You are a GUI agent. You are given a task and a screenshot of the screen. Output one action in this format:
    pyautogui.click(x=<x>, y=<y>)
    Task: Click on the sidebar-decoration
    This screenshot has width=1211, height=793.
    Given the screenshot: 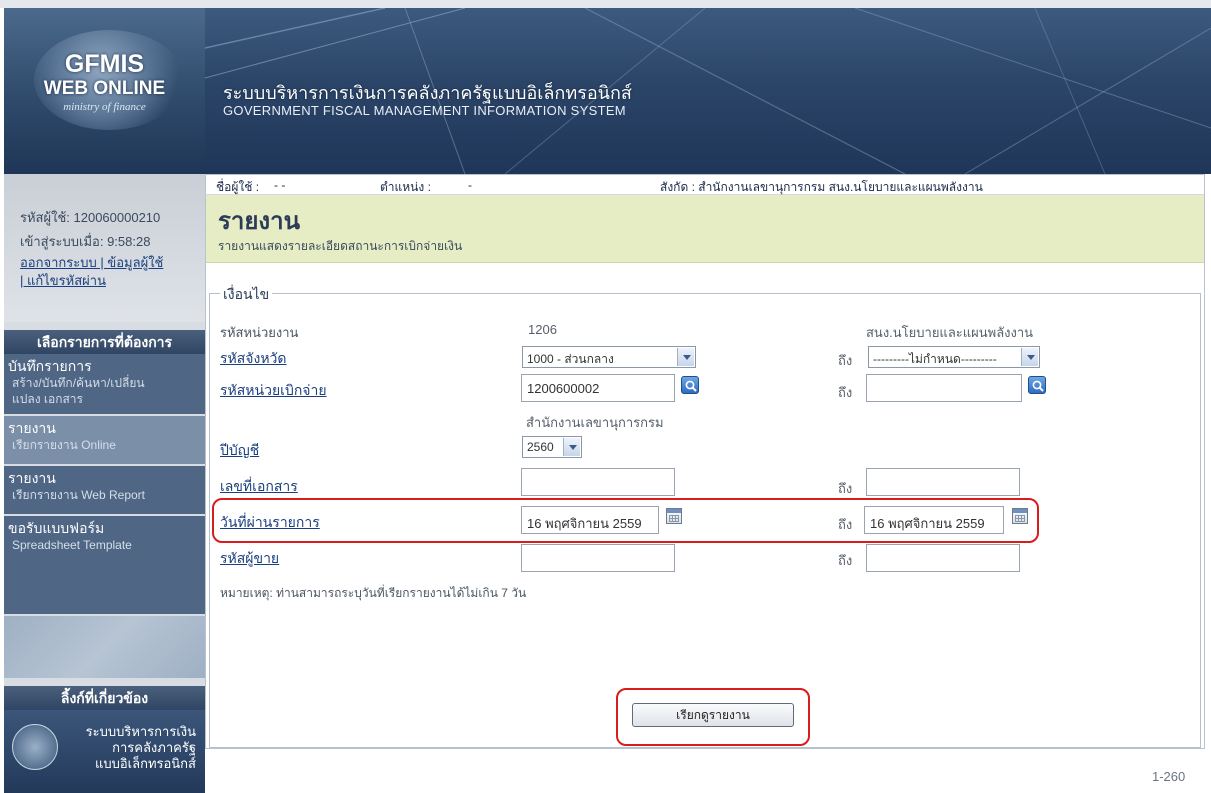 What is the action you would take?
    pyautogui.click(x=104, y=647)
    